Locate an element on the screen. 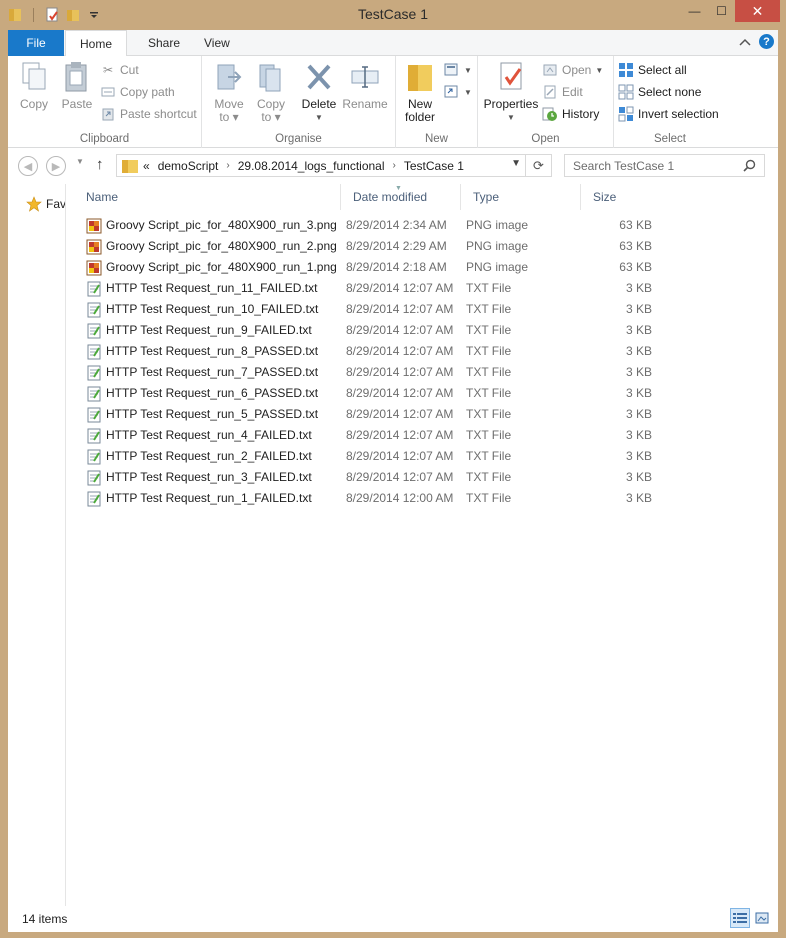  invert-selection-button: Invert selection is located at coordinates (668, 114).